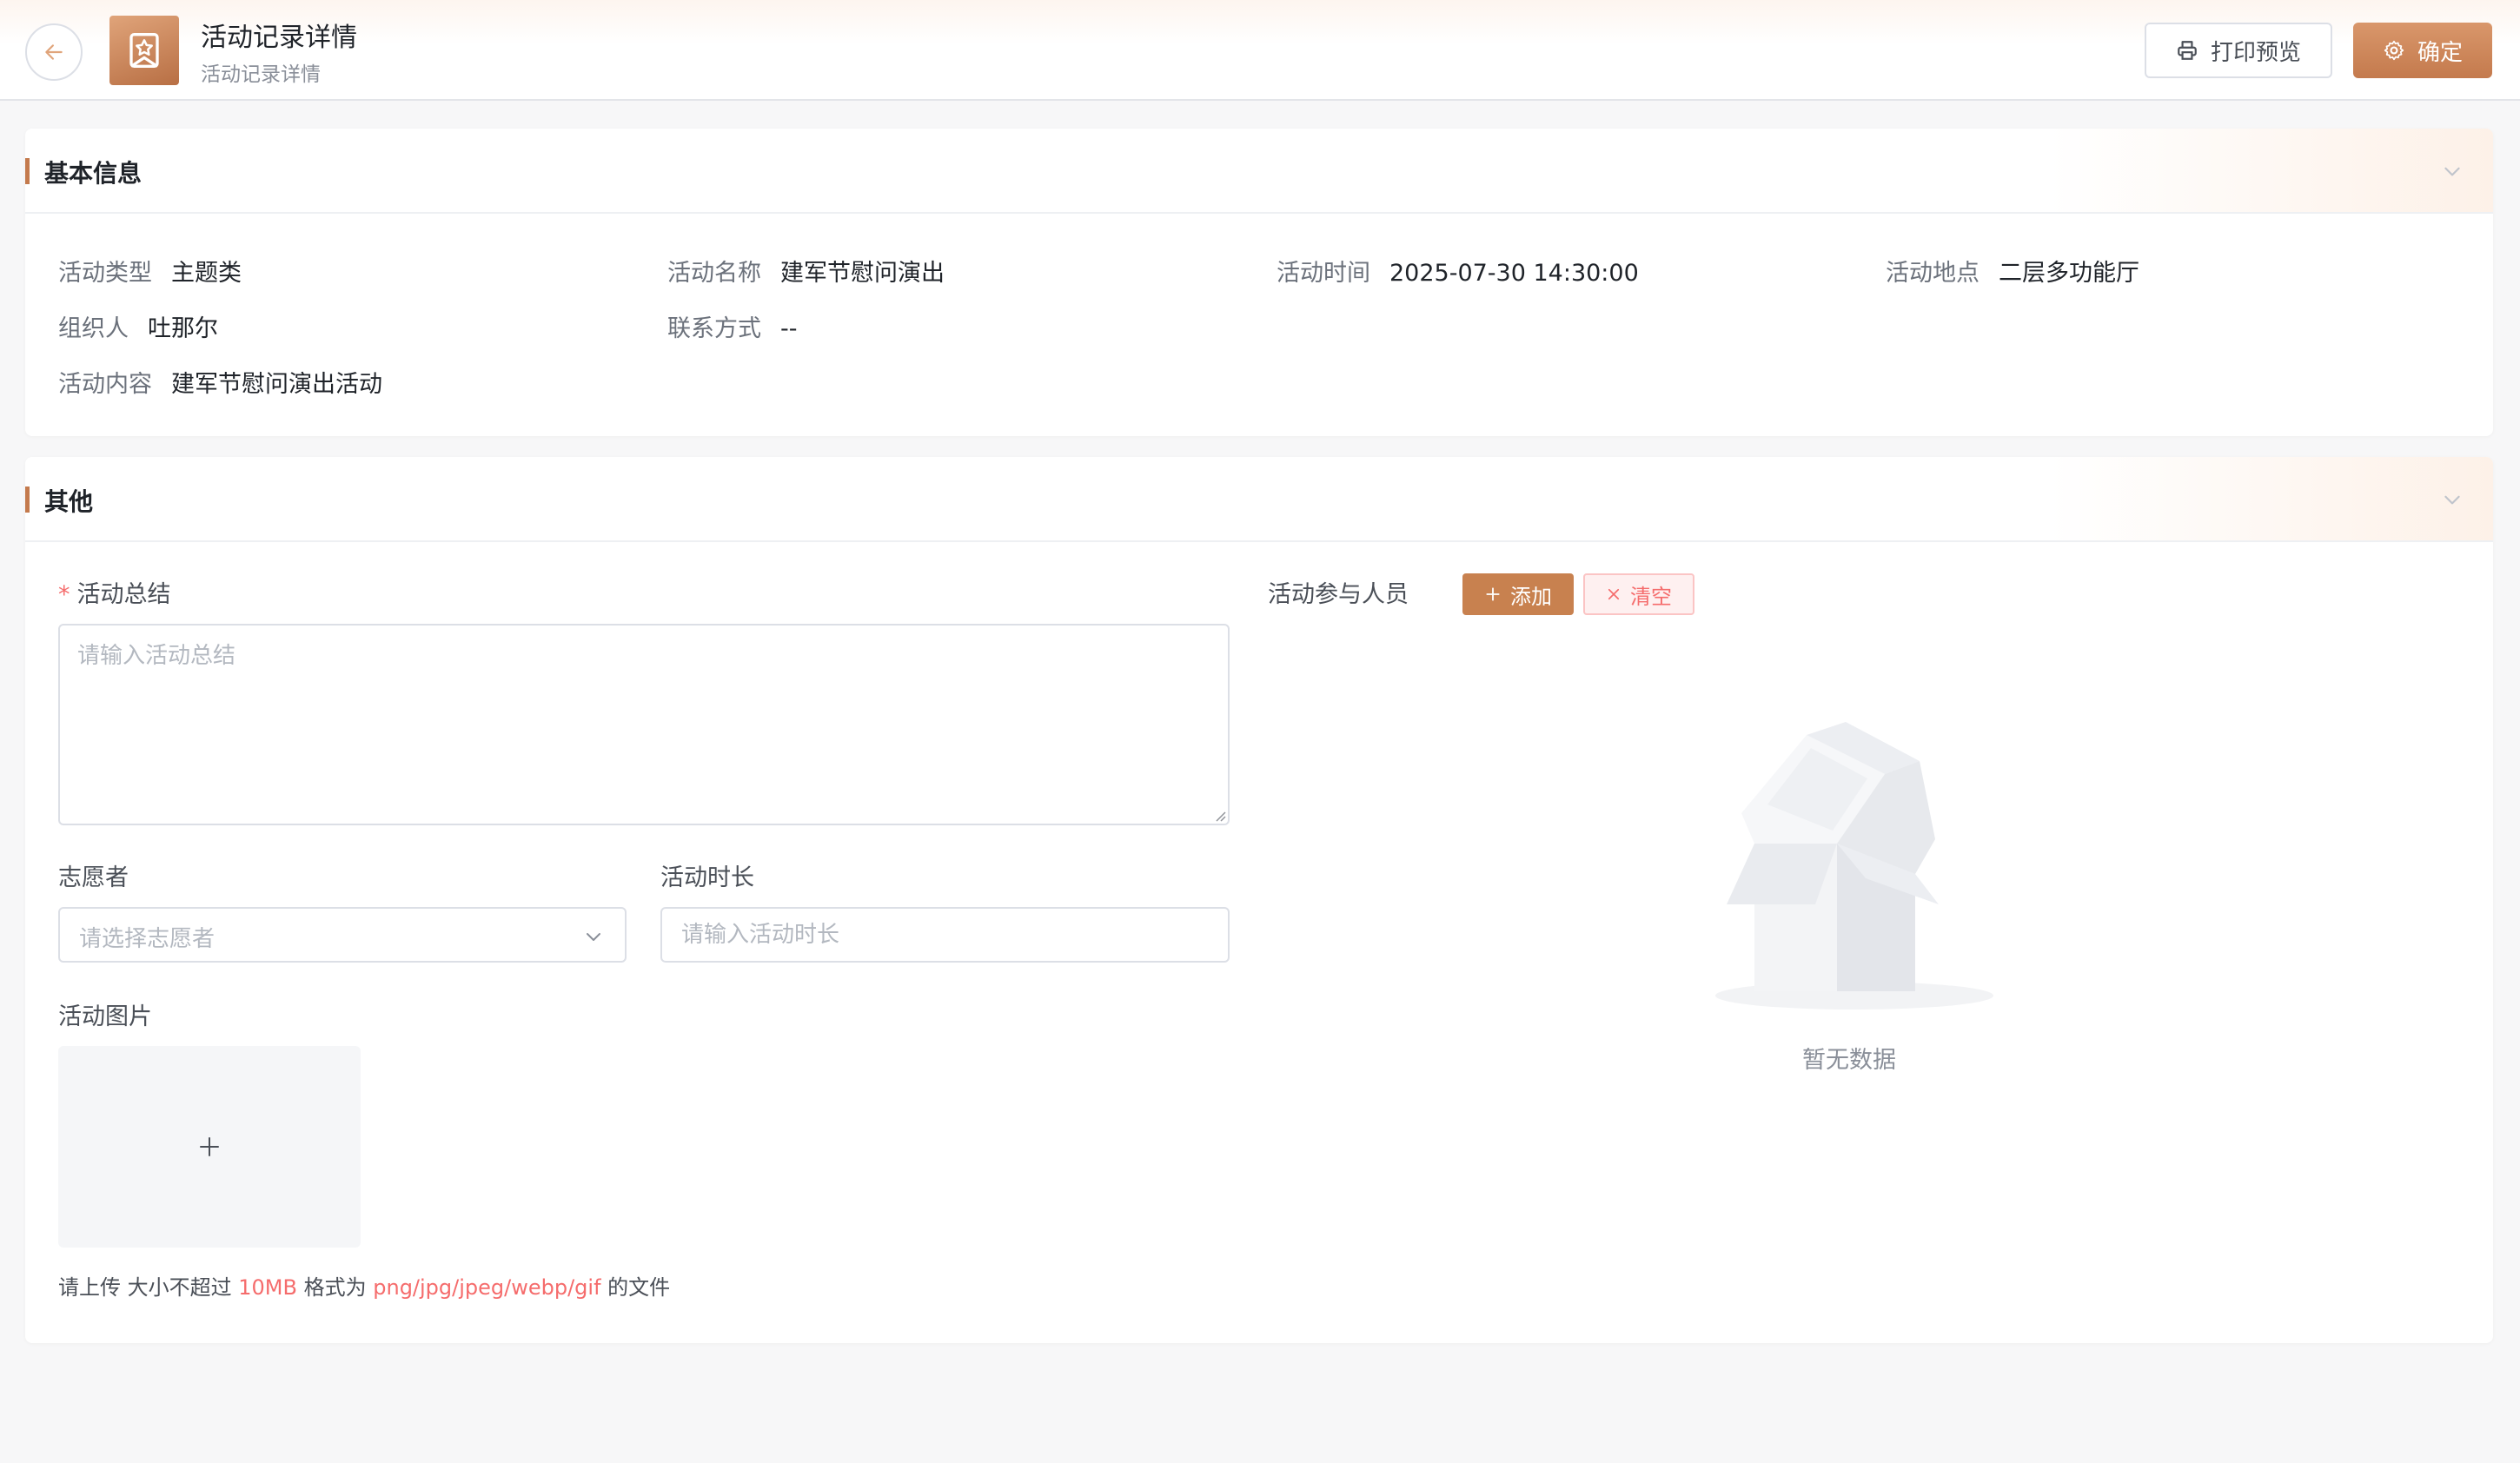 This screenshot has width=2520, height=1463. Describe the element at coordinates (267, 1287) in the screenshot. I see `upload-tip-size: 10MB` at that location.